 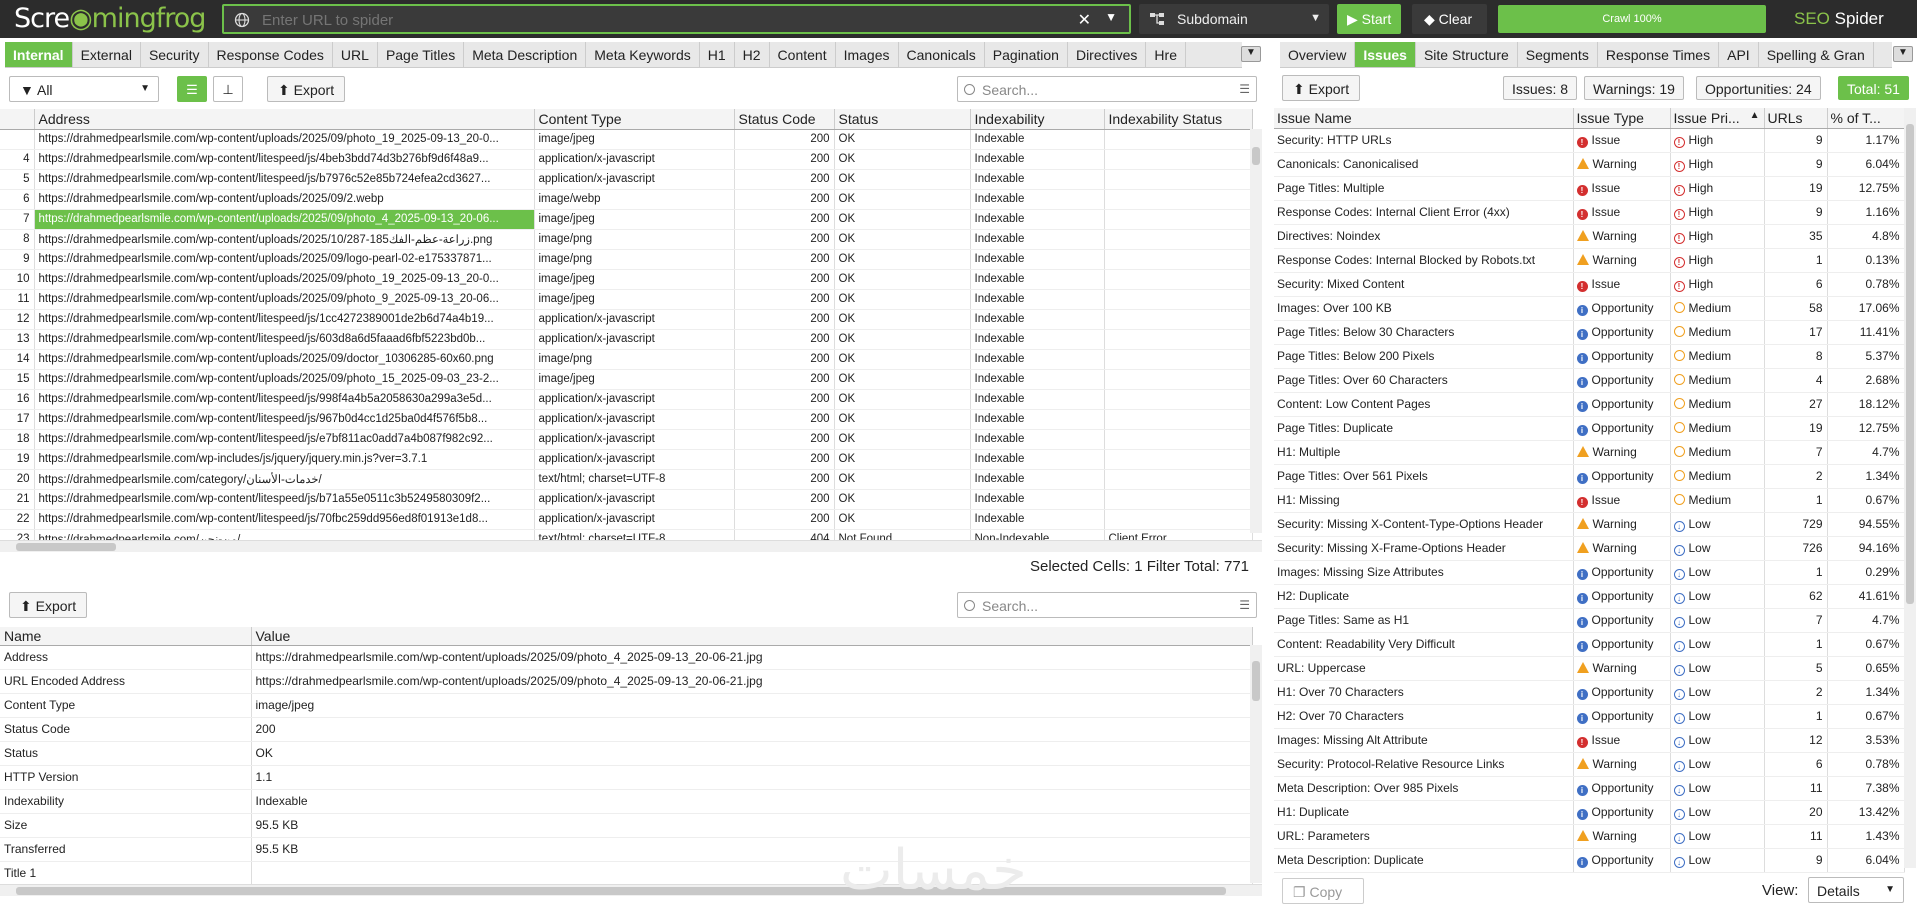 I want to click on chevron-down-icon: ▼, so click(x=1111, y=17).